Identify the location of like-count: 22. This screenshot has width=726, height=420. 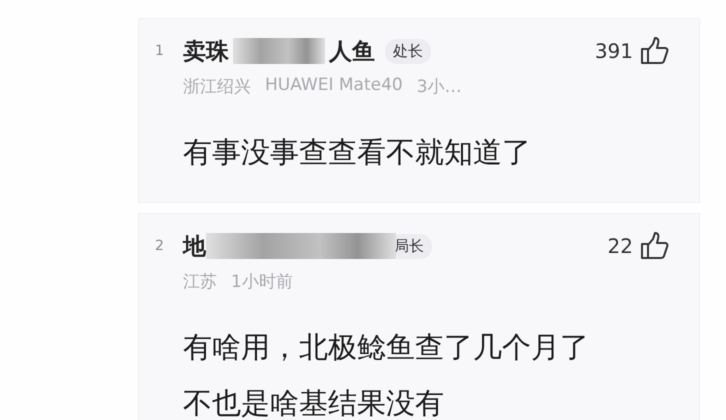
(620, 246).